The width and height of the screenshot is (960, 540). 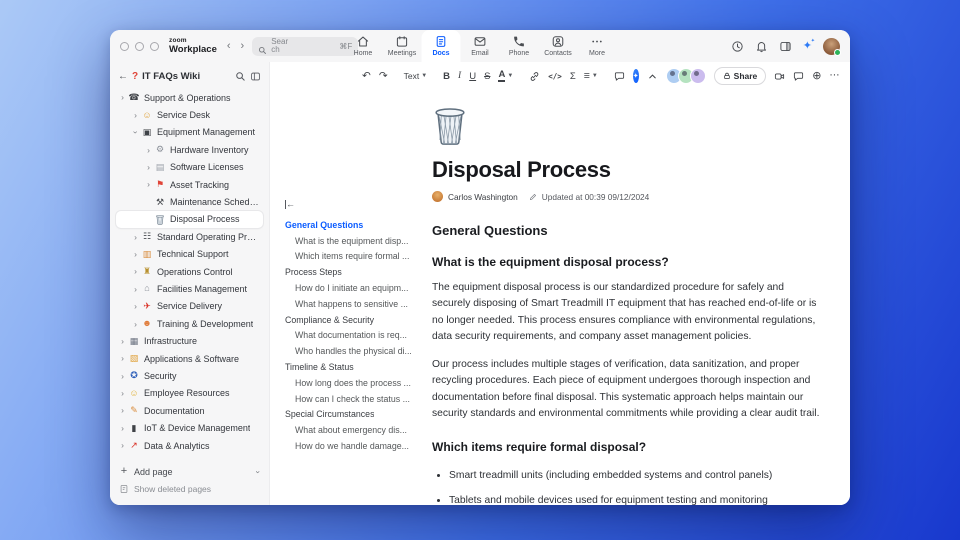 I want to click on nav-item-more: More, so click(x=597, y=46).